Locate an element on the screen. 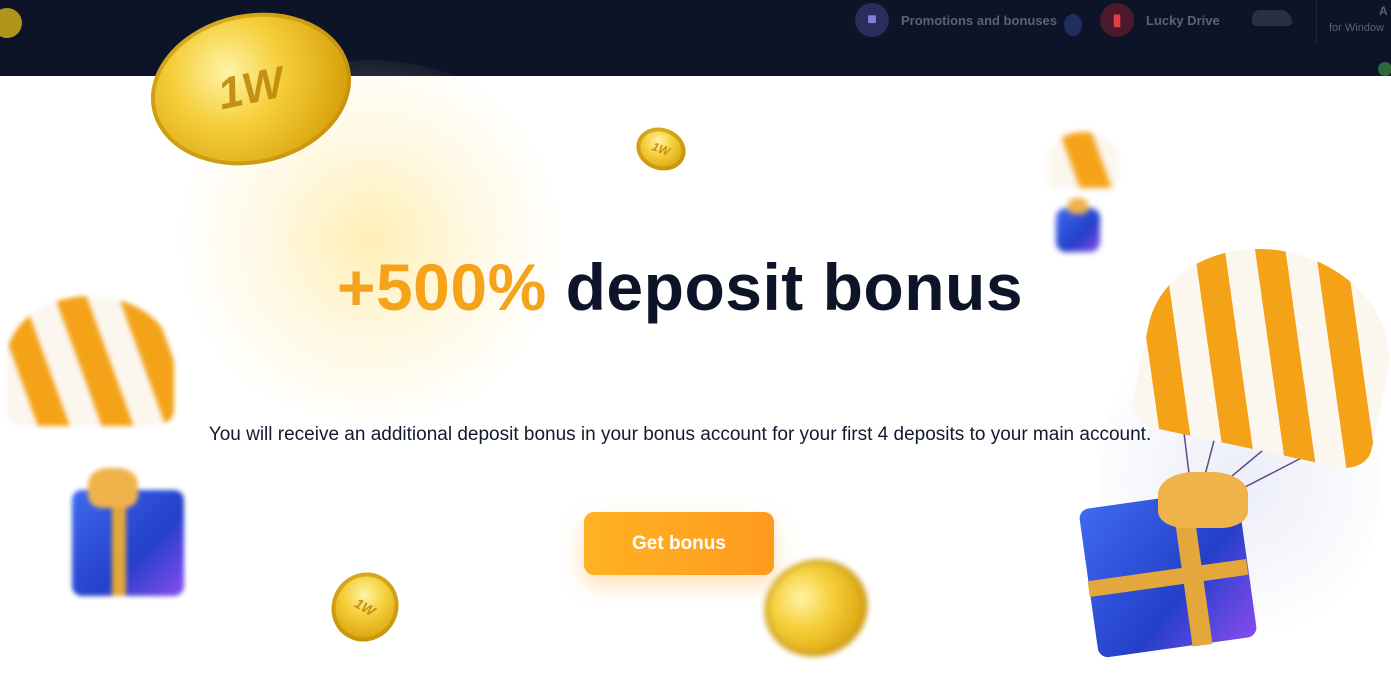 Image resolution: width=1391 pixels, height=682 pixels. nav-item-label: Lucky Drive is located at coordinates (1183, 20).